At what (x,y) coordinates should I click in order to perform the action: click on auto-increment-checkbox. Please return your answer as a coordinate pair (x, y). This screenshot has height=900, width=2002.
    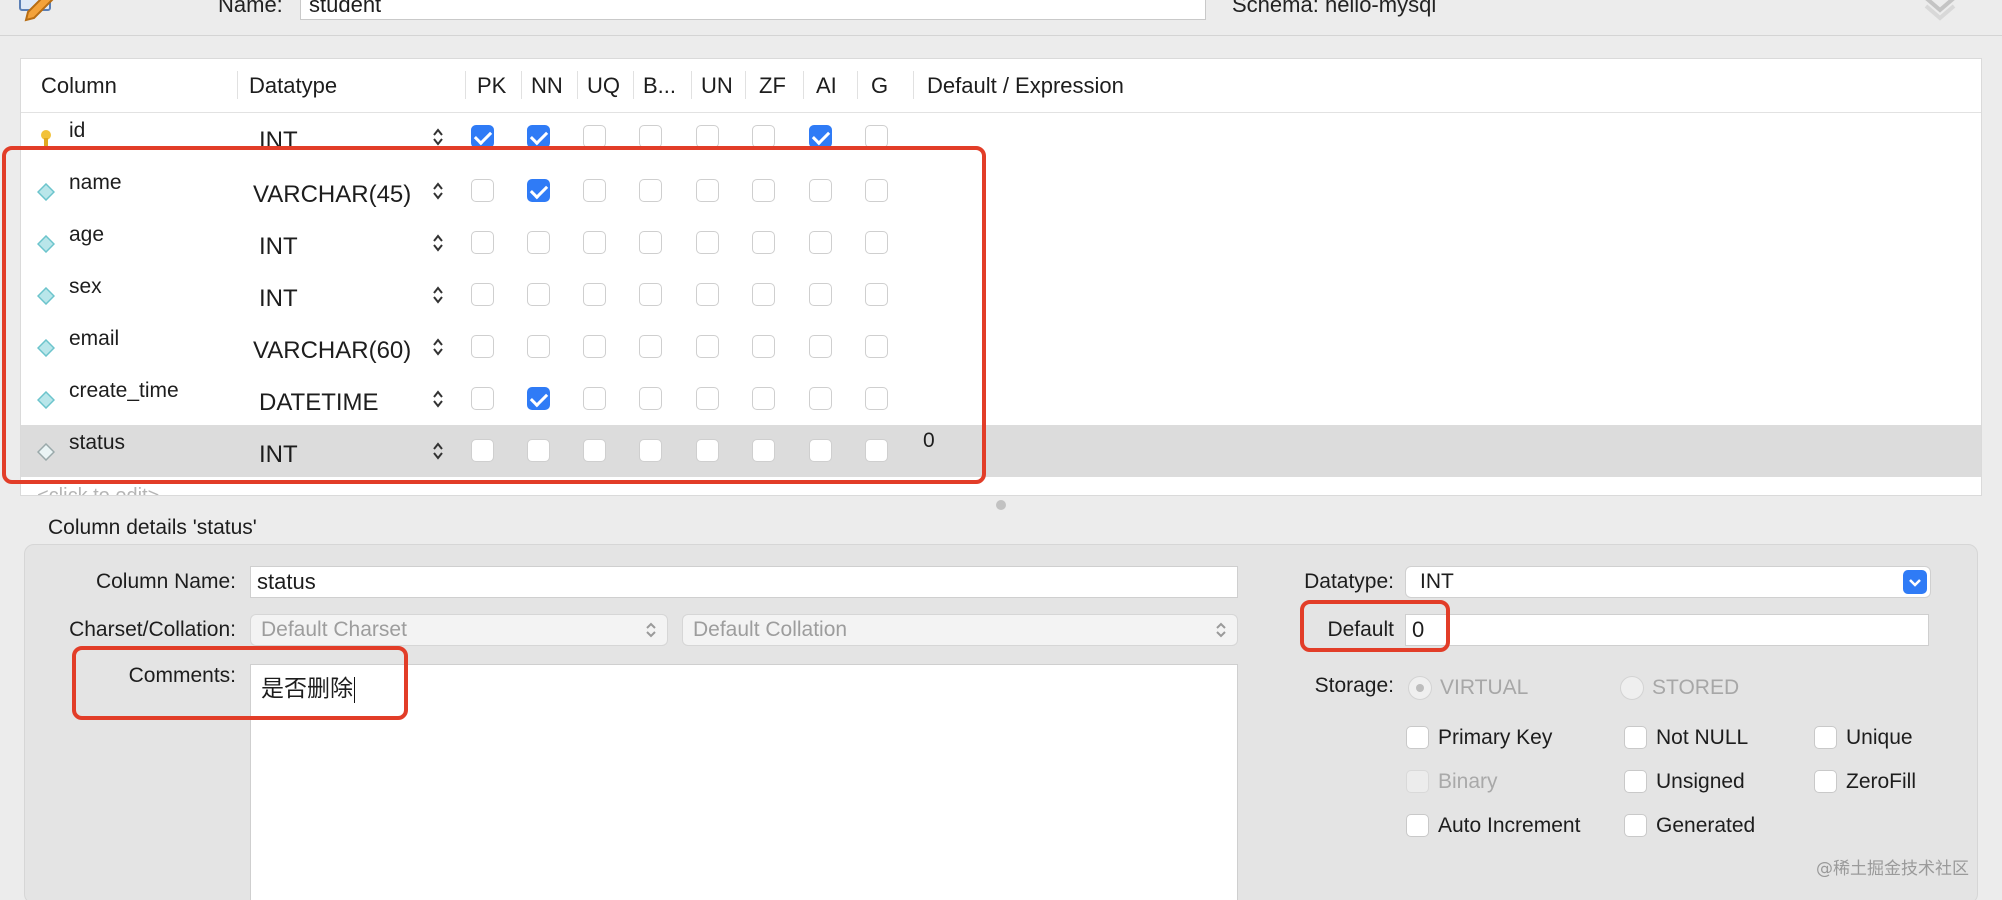
    Looking at the image, I should click on (1417, 825).